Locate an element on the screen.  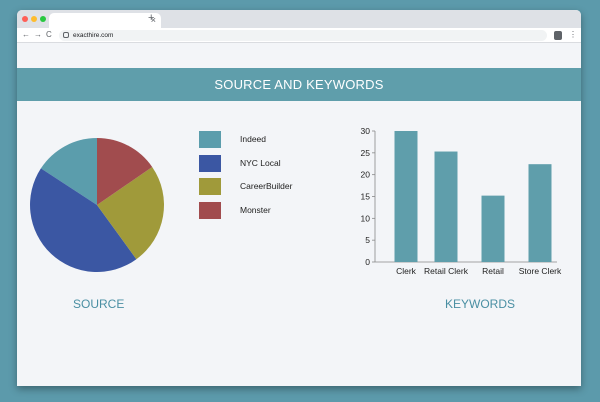
profile-icon is located at coordinates (558, 35).